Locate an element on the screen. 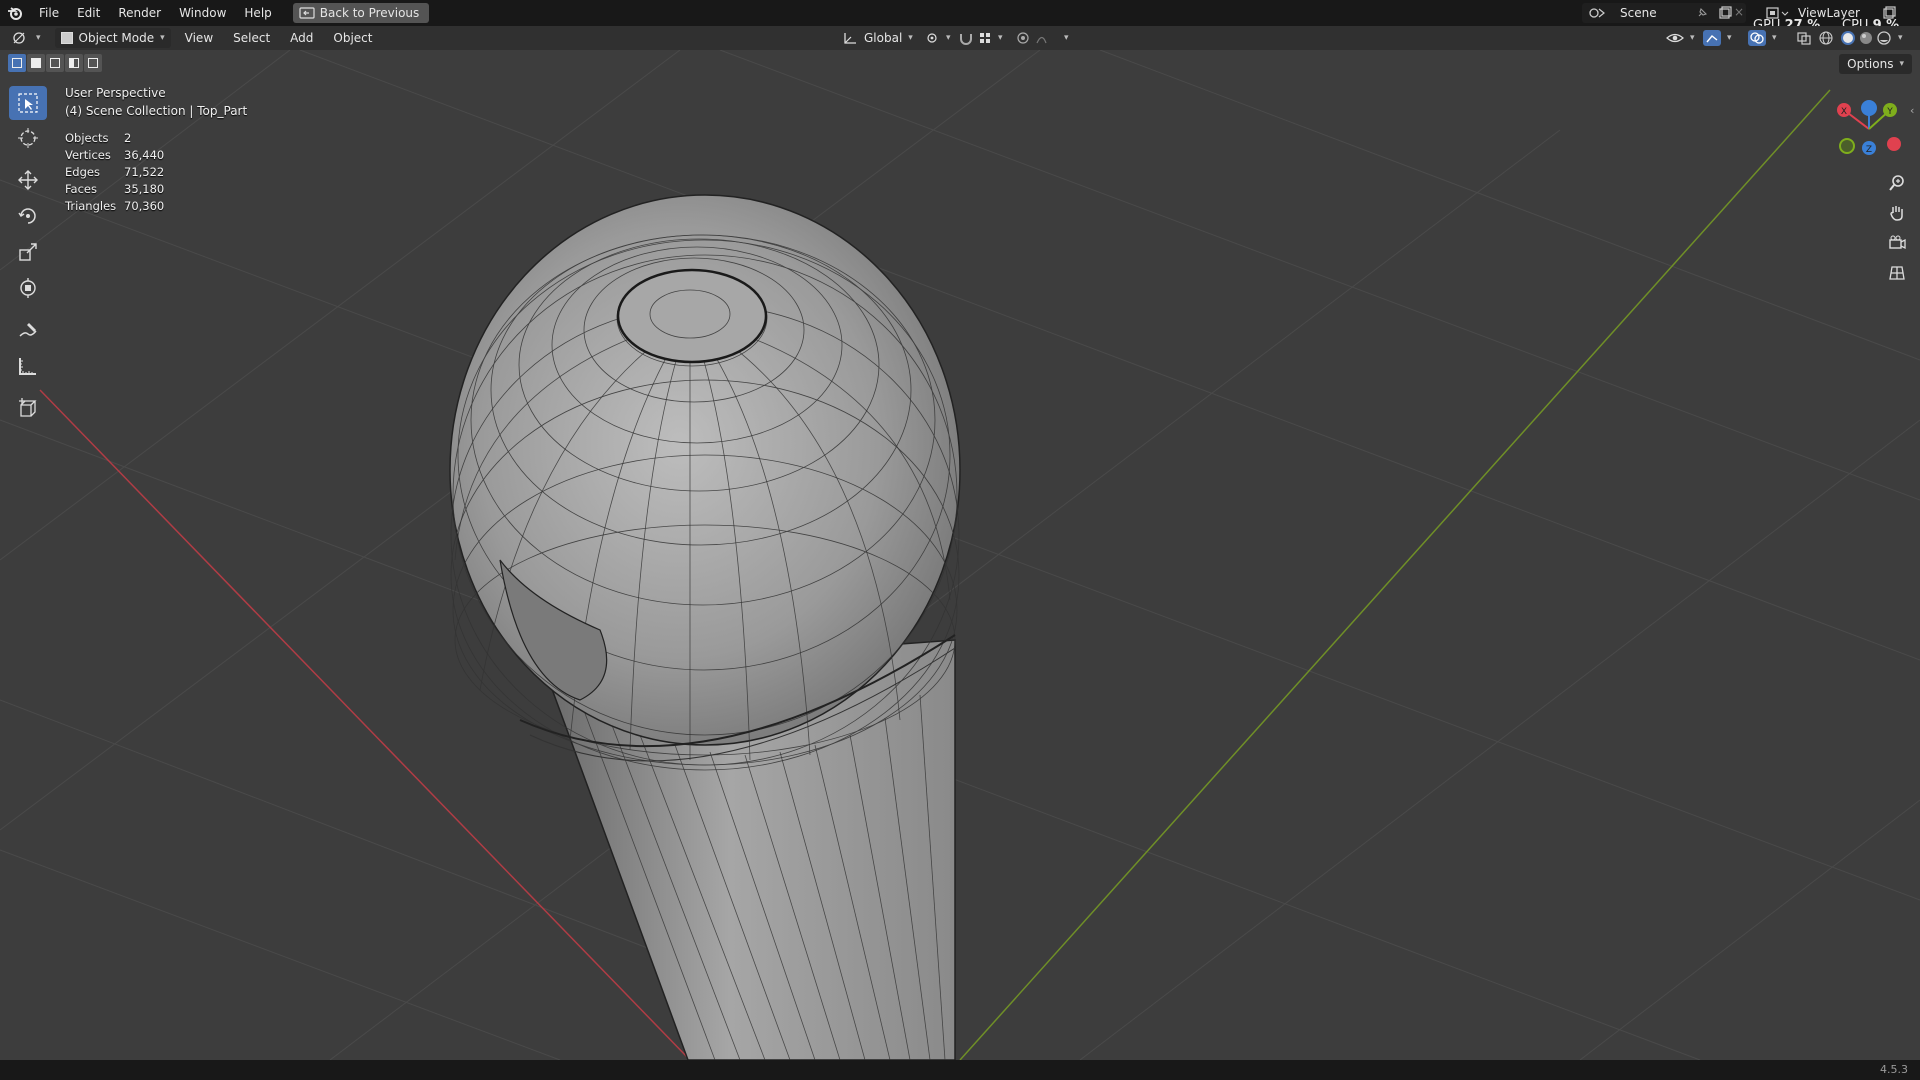 The image size is (1920, 1080). measure-tool is located at coordinates (28, 366).